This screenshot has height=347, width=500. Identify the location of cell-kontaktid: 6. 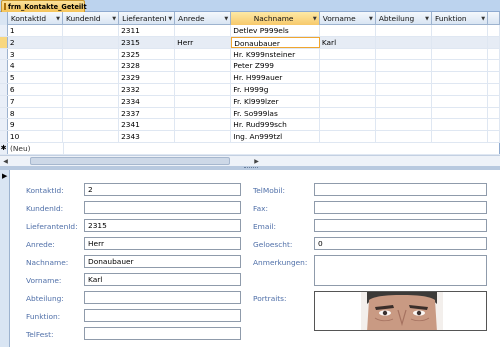
(35, 89).